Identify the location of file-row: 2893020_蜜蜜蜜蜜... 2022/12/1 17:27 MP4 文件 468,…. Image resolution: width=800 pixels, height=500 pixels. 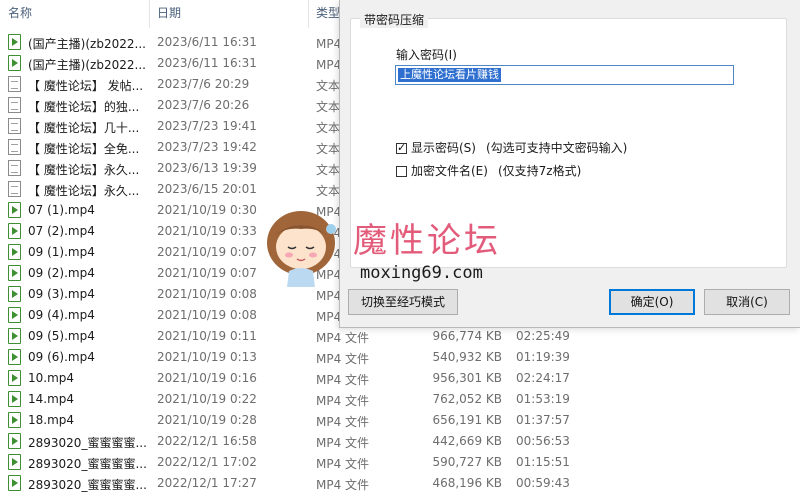
(400, 483).